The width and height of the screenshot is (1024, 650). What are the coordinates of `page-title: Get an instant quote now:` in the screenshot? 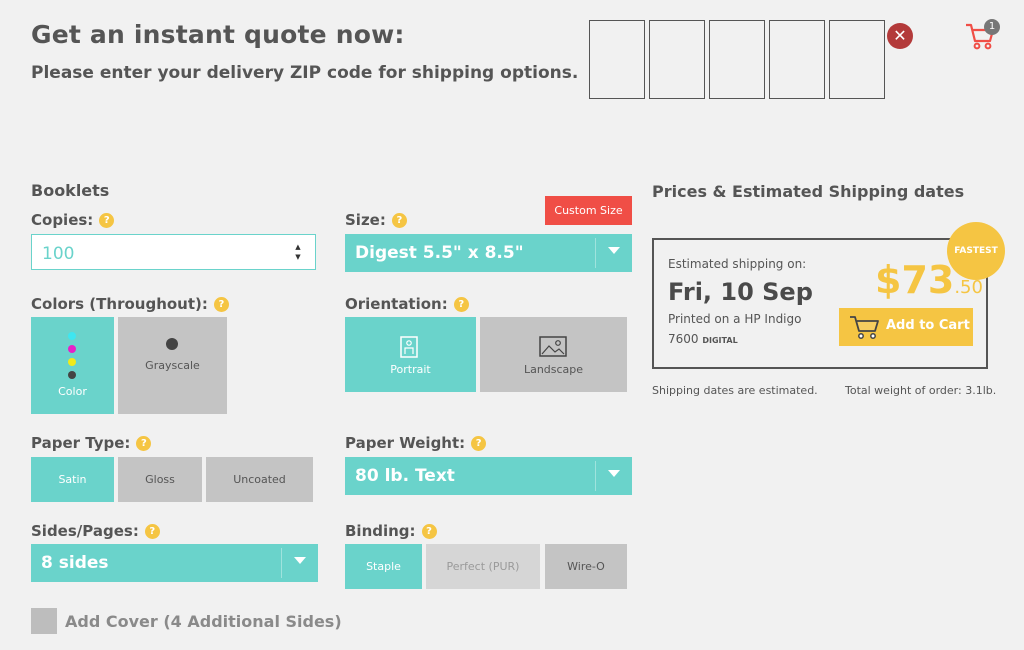 It's located at (218, 34).